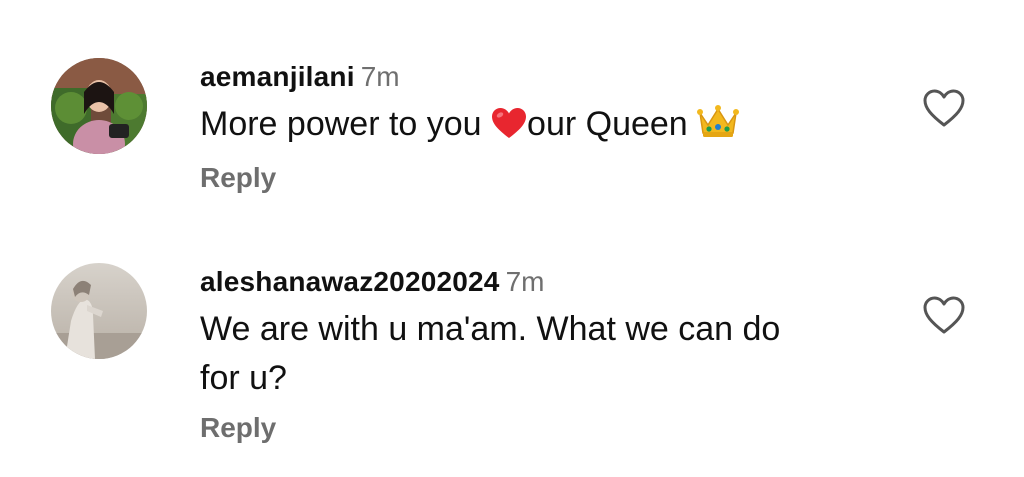  I want to click on crown-emoji-icon, so click(718, 128).